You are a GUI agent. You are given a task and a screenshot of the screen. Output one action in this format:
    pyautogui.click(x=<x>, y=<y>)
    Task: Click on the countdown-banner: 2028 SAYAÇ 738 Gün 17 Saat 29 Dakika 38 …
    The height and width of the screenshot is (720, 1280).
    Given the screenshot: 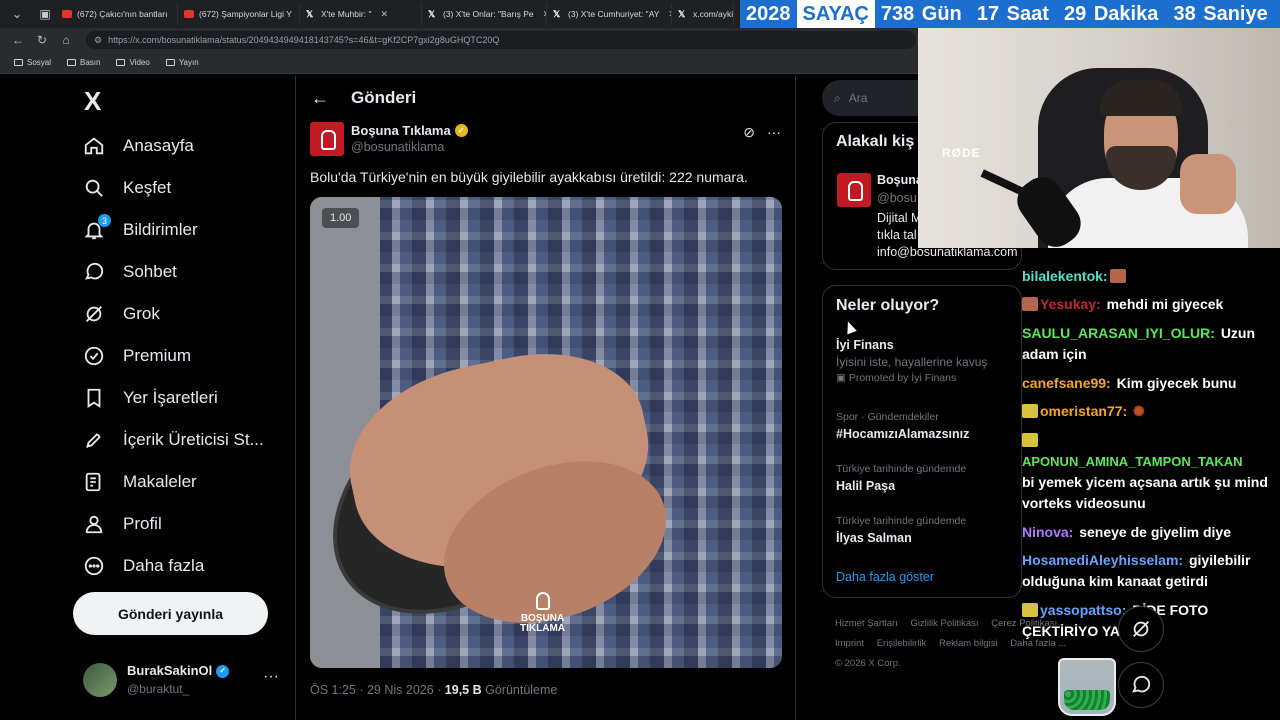 What is the action you would take?
    pyautogui.click(x=1010, y=14)
    